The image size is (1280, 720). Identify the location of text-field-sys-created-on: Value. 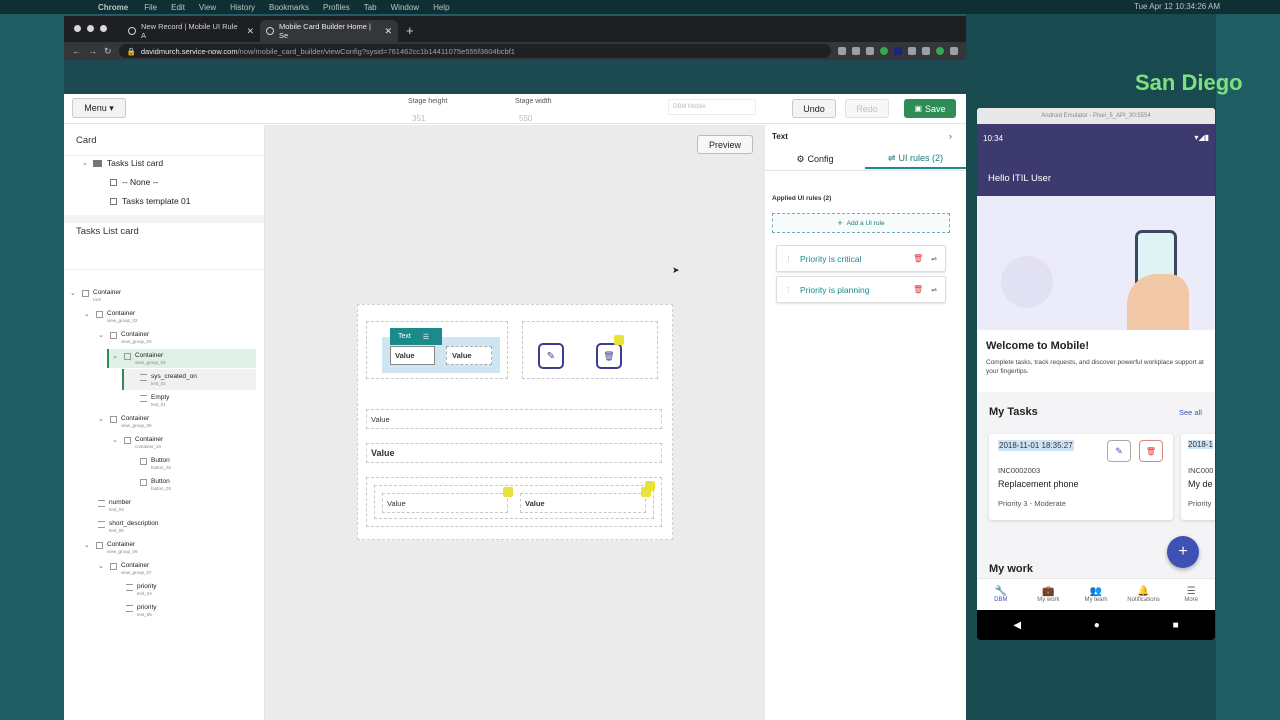
(412, 355).